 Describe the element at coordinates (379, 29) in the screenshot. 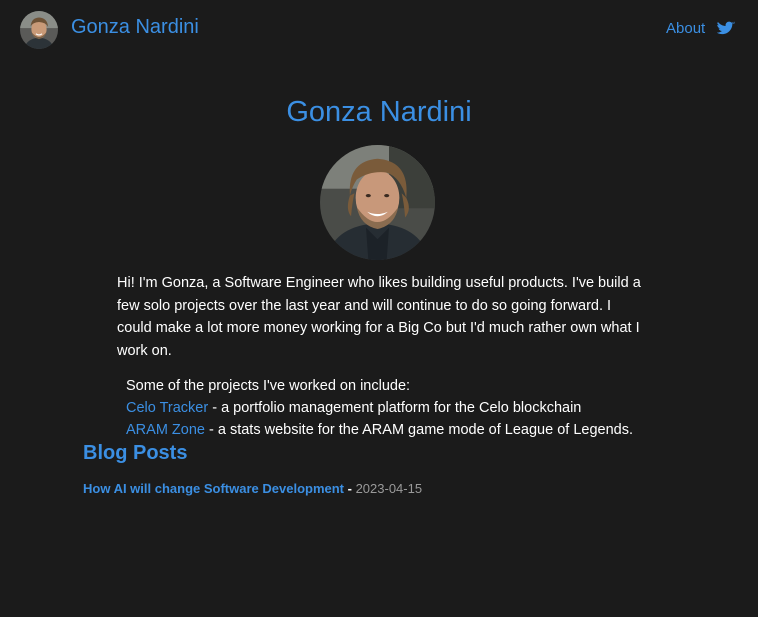

I see `site-header: Gonza Nardini About` at that location.